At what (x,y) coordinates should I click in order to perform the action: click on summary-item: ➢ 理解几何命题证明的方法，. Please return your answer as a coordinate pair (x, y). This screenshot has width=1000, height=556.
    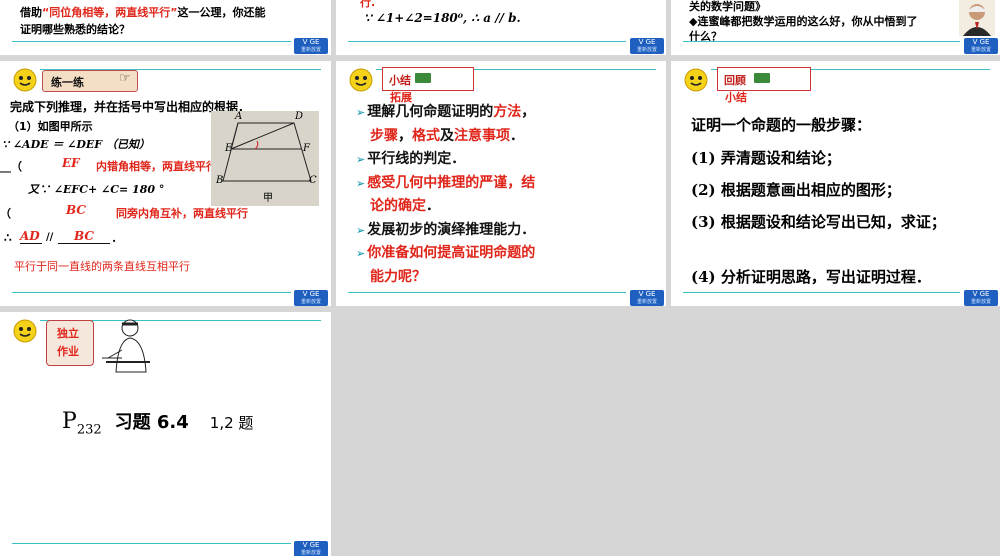
    Looking at the image, I should click on (509, 113).